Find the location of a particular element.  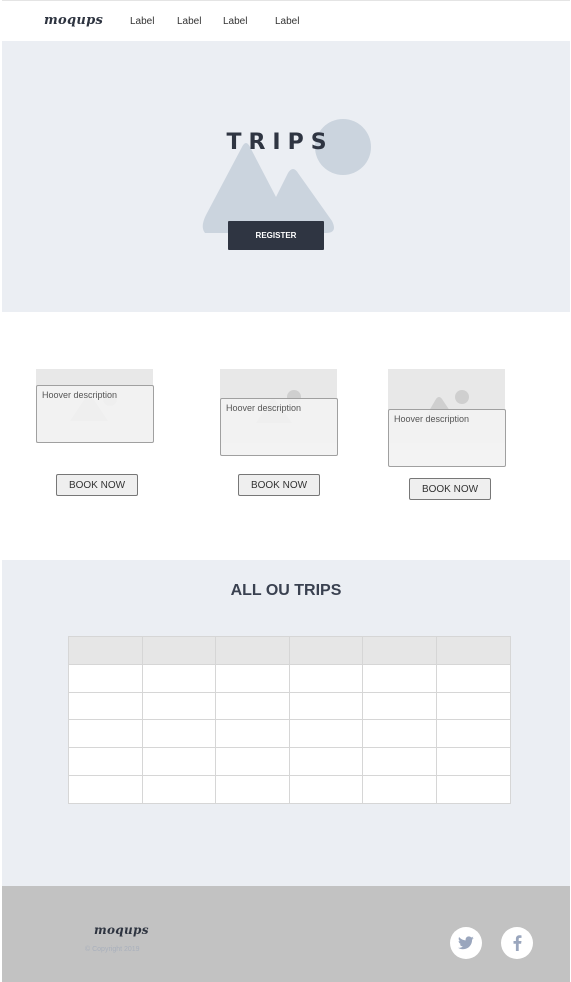

book-now-button-1: BOOK NOW is located at coordinates (97, 485).